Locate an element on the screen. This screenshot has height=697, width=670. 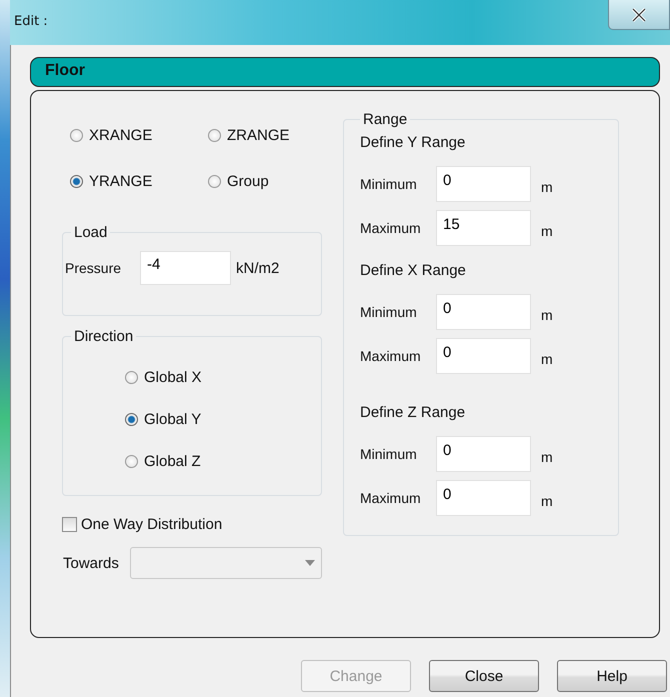
radio-label: Global Y is located at coordinates (173, 419).